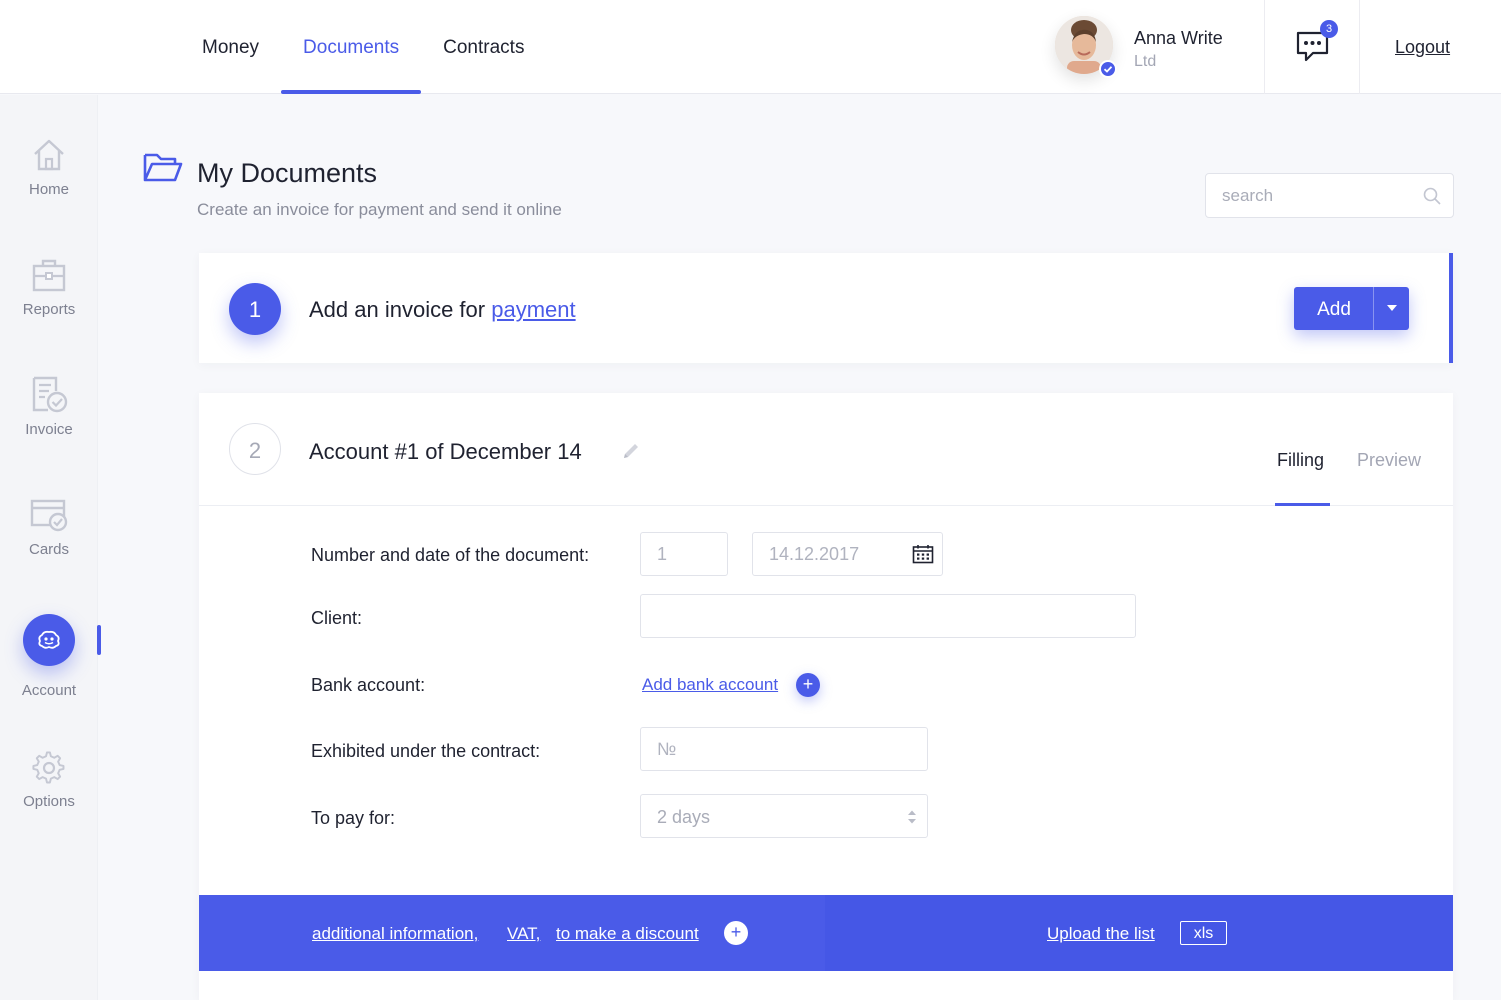 This screenshot has height=1000, width=1501. What do you see at coordinates (684, 554) in the screenshot?
I see `document-number-input` at bounding box center [684, 554].